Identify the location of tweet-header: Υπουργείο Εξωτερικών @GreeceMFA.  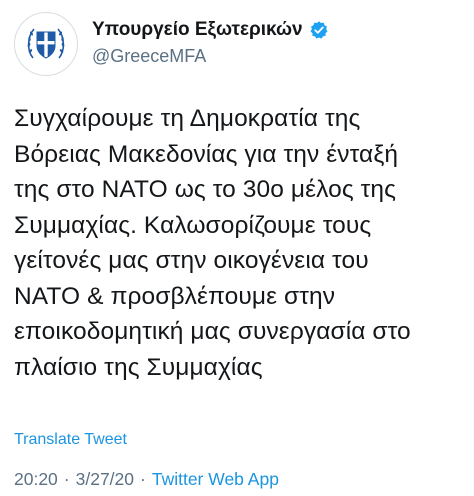
(171, 44).